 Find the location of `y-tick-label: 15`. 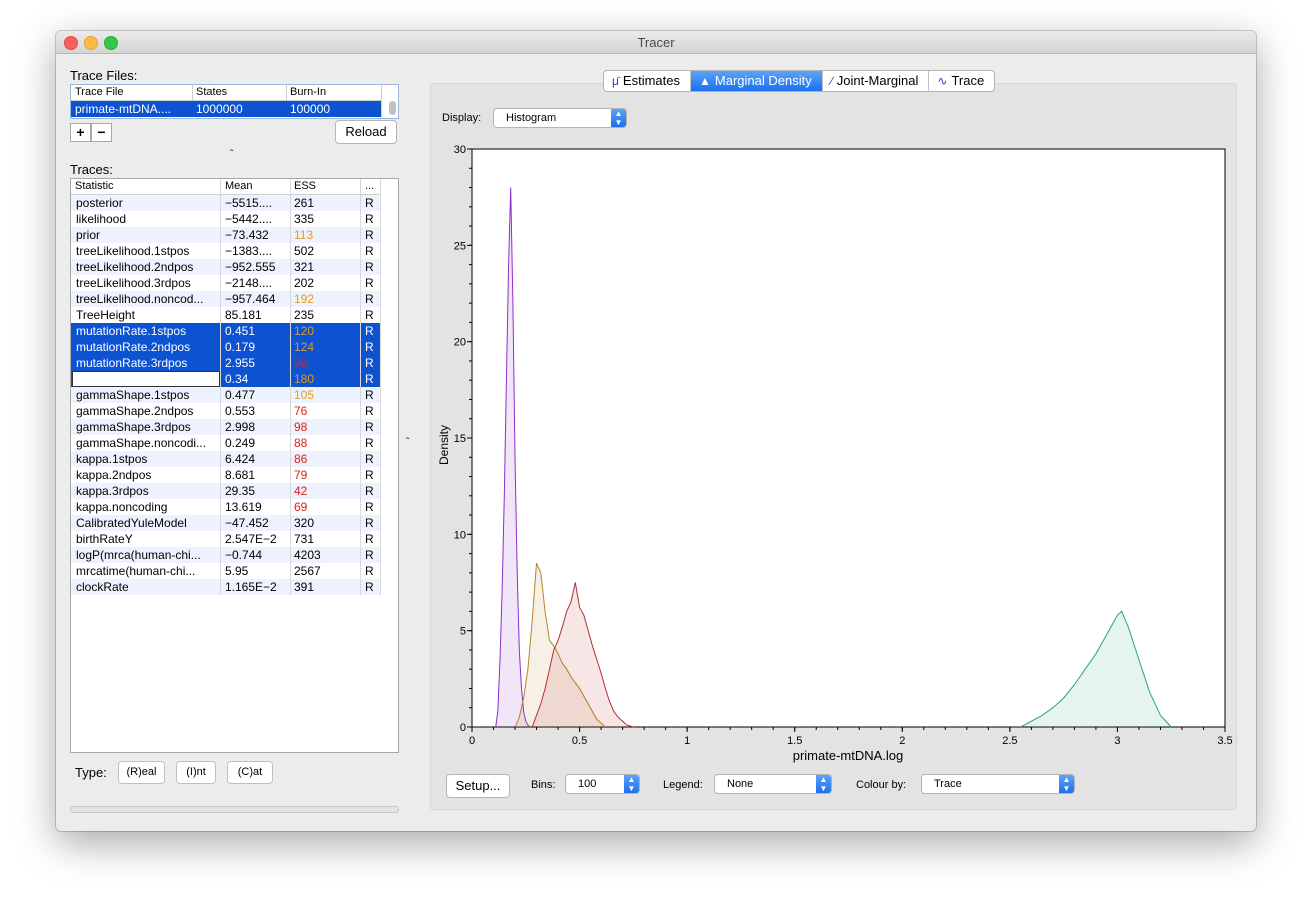

y-tick-label: 15 is located at coordinates (460, 439).